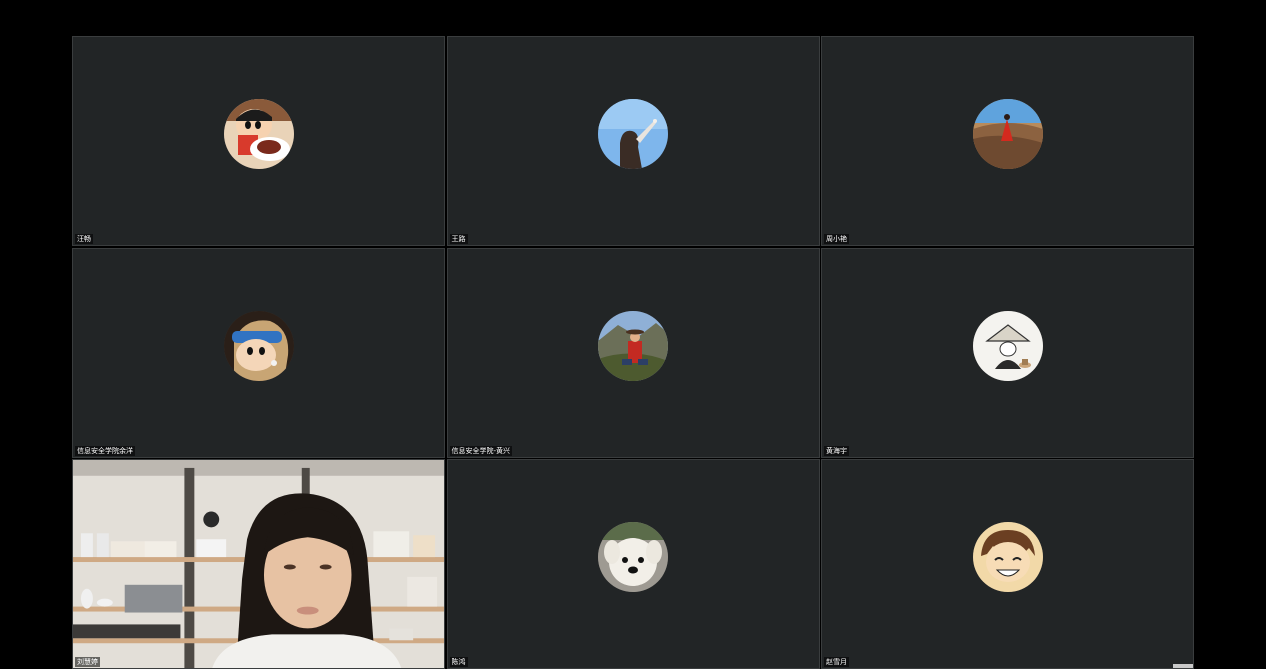  Describe the element at coordinates (258, 345) in the screenshot. I see `crayon-shin-chan-pearl-earring-avatar-icon` at that location.